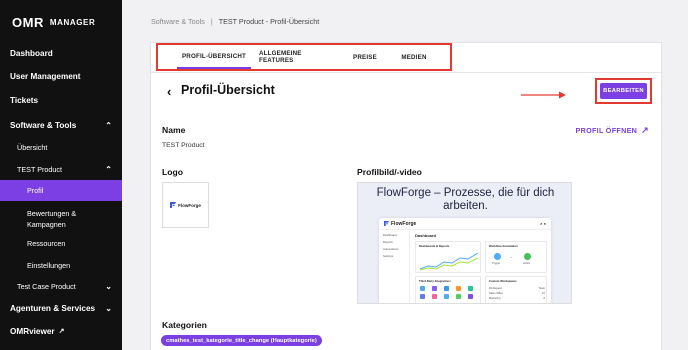 Image resolution: width=688 pixels, height=350 pixels. I want to click on sidebar-item-label: Tickets, so click(24, 100).